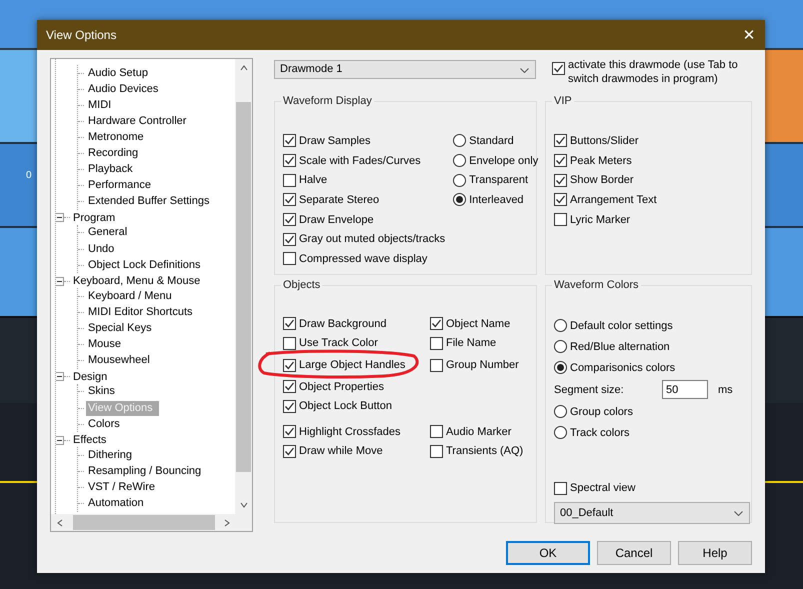 Image resolution: width=803 pixels, height=589 pixels. I want to click on vertical-scrollbar, so click(243, 286).